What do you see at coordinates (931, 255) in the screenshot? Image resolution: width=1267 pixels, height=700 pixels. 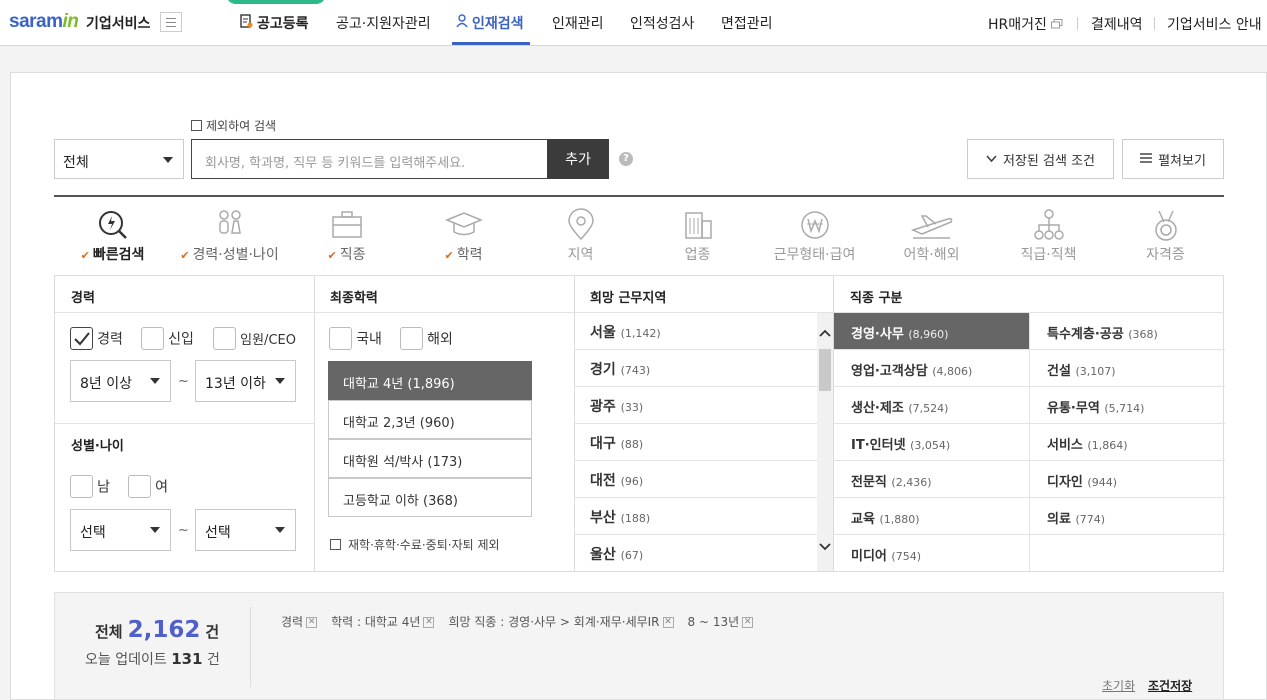 I see `tab-label: 어학·해외` at bounding box center [931, 255].